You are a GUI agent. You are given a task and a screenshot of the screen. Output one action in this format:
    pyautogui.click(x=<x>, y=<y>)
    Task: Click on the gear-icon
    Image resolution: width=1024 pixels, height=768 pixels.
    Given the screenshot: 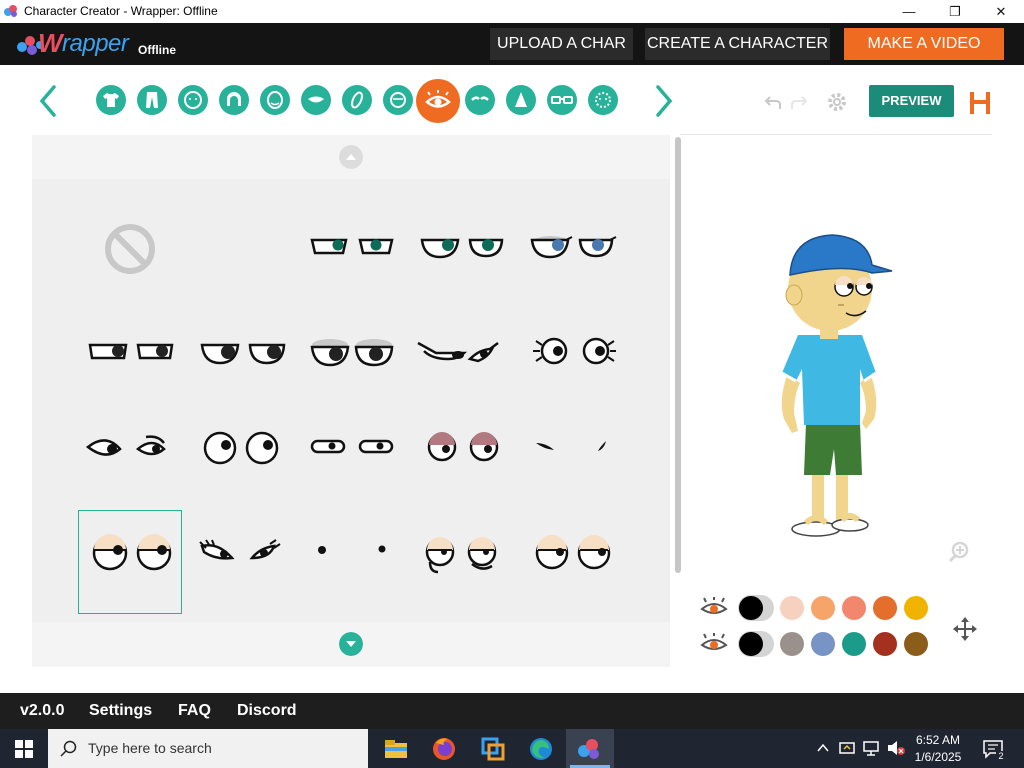 What is the action you would take?
    pyautogui.click(x=837, y=102)
    